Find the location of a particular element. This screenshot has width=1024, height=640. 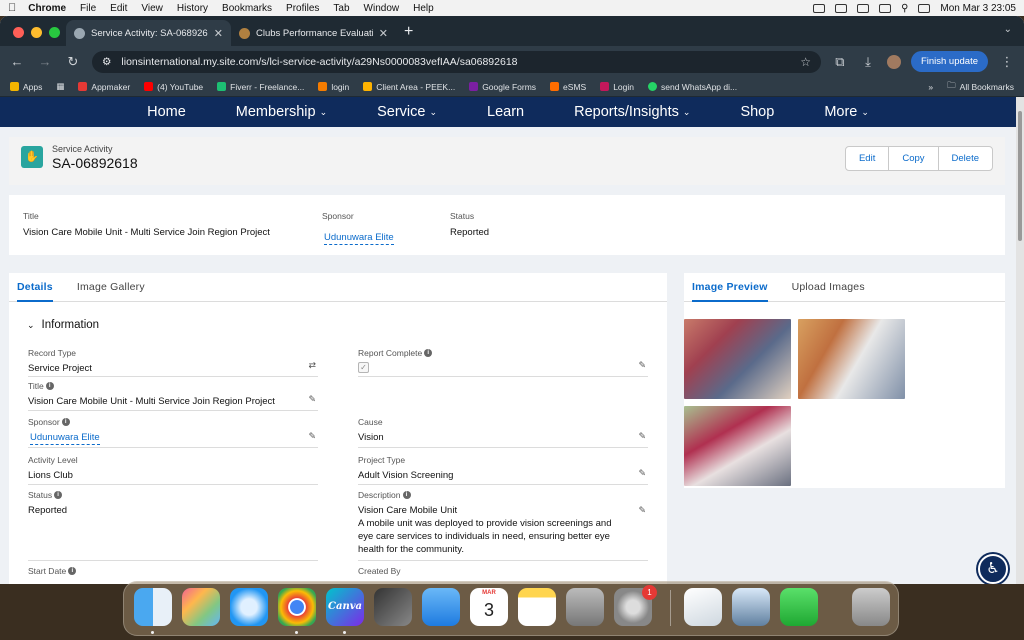

reload-icon: ↻ is located at coordinates (73, 62).